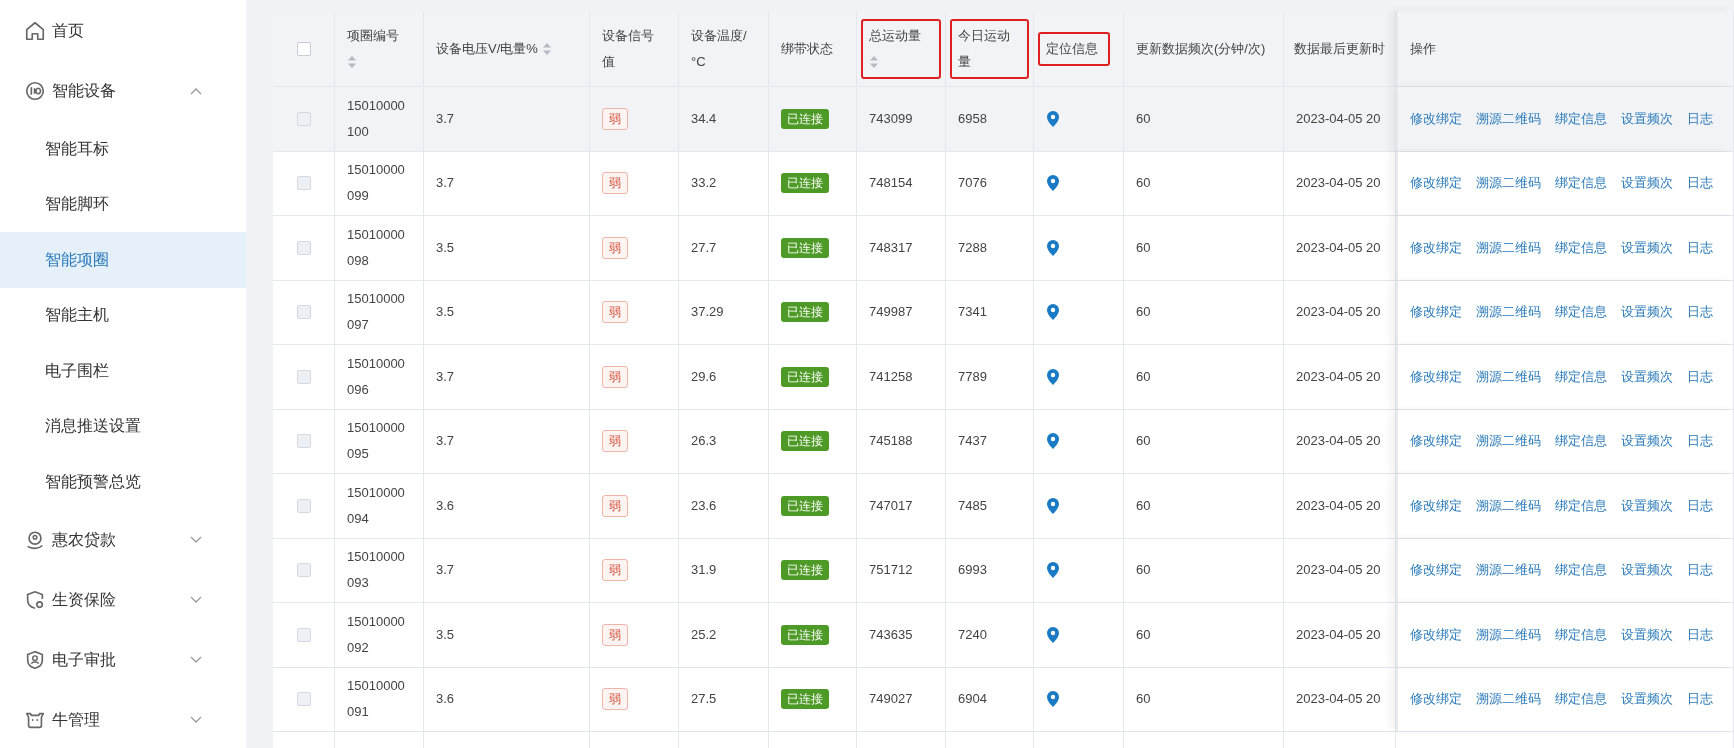 Image resolution: width=1734 pixels, height=748 pixels. Describe the element at coordinates (1003, 377) in the screenshot. I see `table-row: 15010000096 3.7 弱 29.6 已连接 741258 7789 60 2023-04-05 20 修改绑定 溯源二维码 绑定信息 设置频次 日志` at that location.